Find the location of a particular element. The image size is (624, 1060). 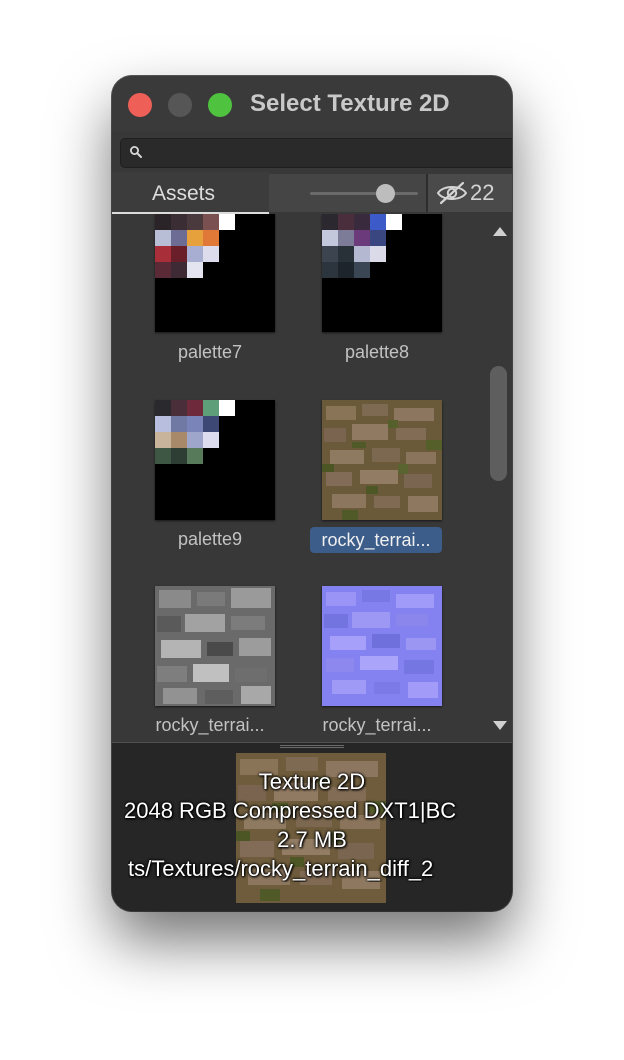

tab-assets-label: Assets is located at coordinates (184, 193).